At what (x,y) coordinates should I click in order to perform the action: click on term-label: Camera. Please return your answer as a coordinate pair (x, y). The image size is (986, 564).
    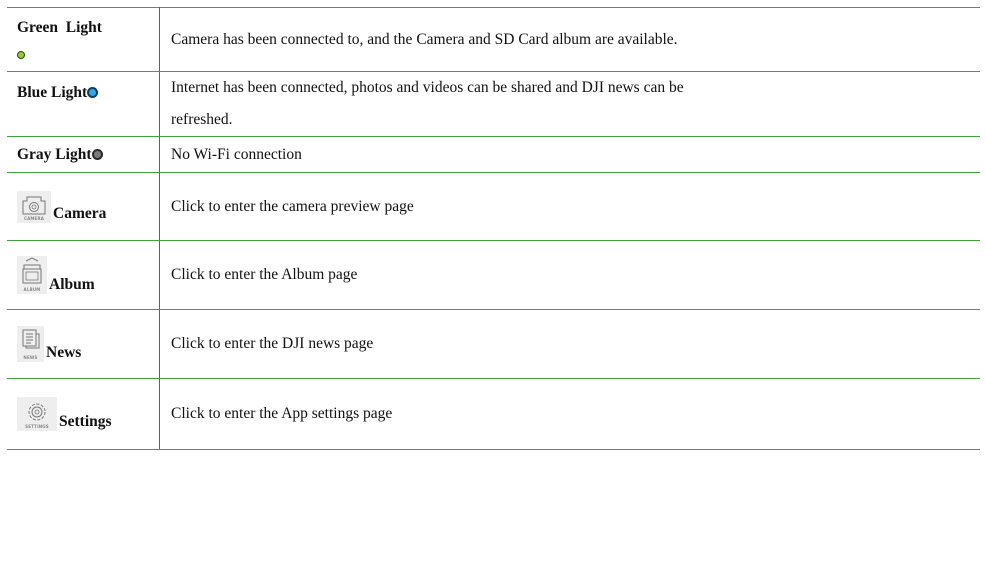
    Looking at the image, I should click on (80, 213).